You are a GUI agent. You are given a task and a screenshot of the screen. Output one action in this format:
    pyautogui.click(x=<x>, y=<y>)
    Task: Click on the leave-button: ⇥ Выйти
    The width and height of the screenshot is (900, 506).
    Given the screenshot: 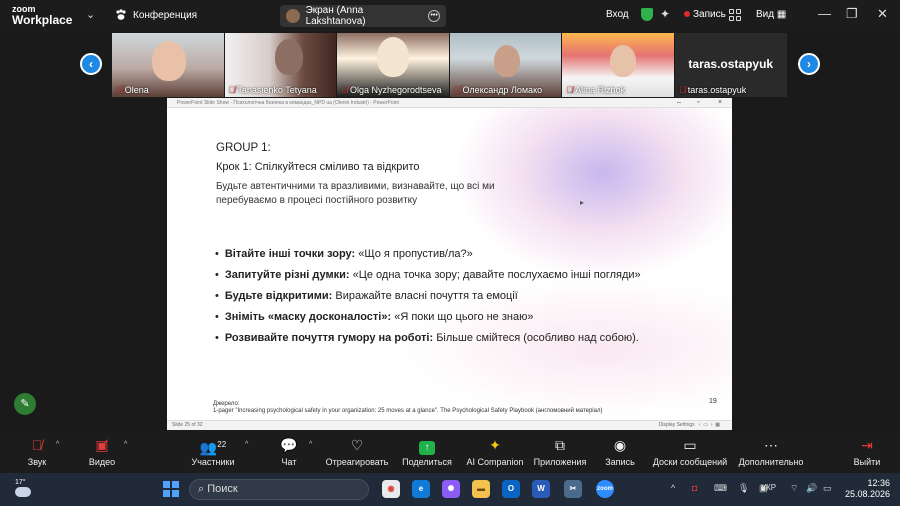 What is the action you would take?
    pyautogui.click(x=867, y=451)
    